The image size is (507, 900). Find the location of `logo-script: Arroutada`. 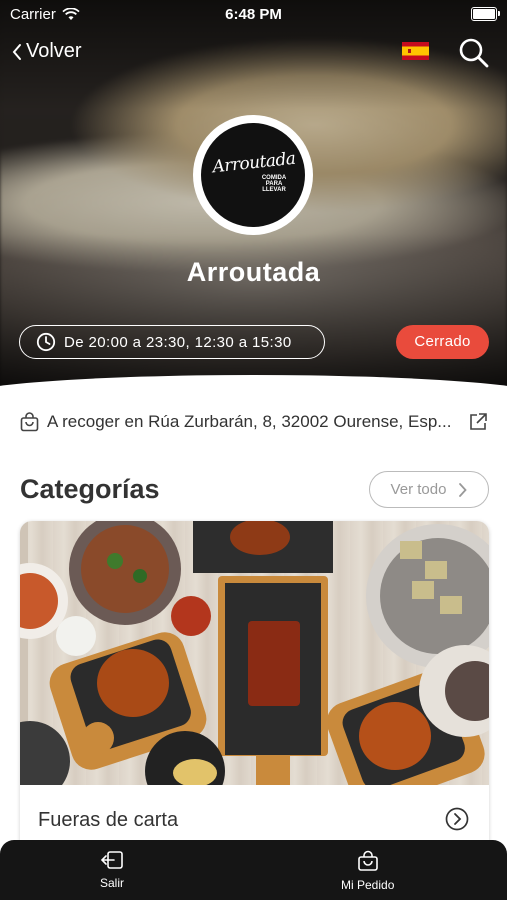

logo-script: Arroutada is located at coordinates (254, 163).